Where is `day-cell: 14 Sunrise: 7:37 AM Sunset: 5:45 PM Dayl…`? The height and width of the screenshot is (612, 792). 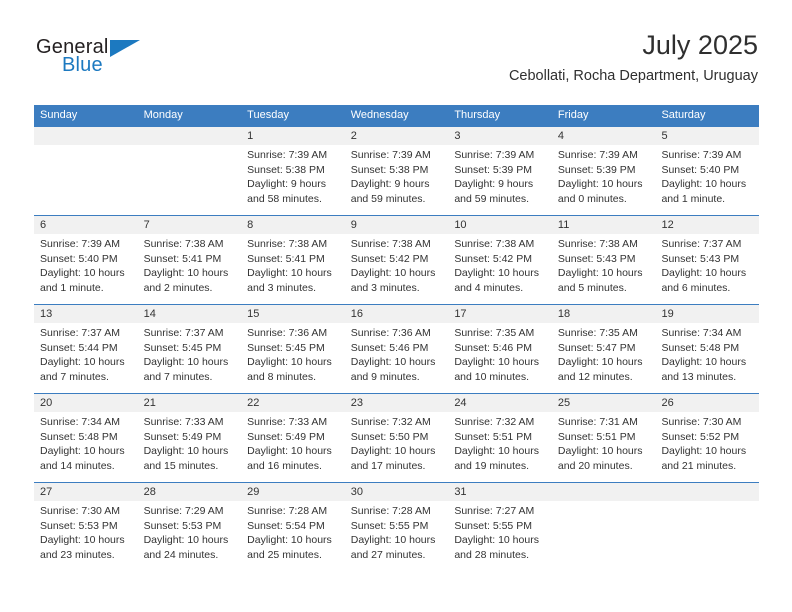 day-cell: 14 Sunrise: 7:37 AM Sunset: 5:45 PM Dayl… is located at coordinates (189, 349).